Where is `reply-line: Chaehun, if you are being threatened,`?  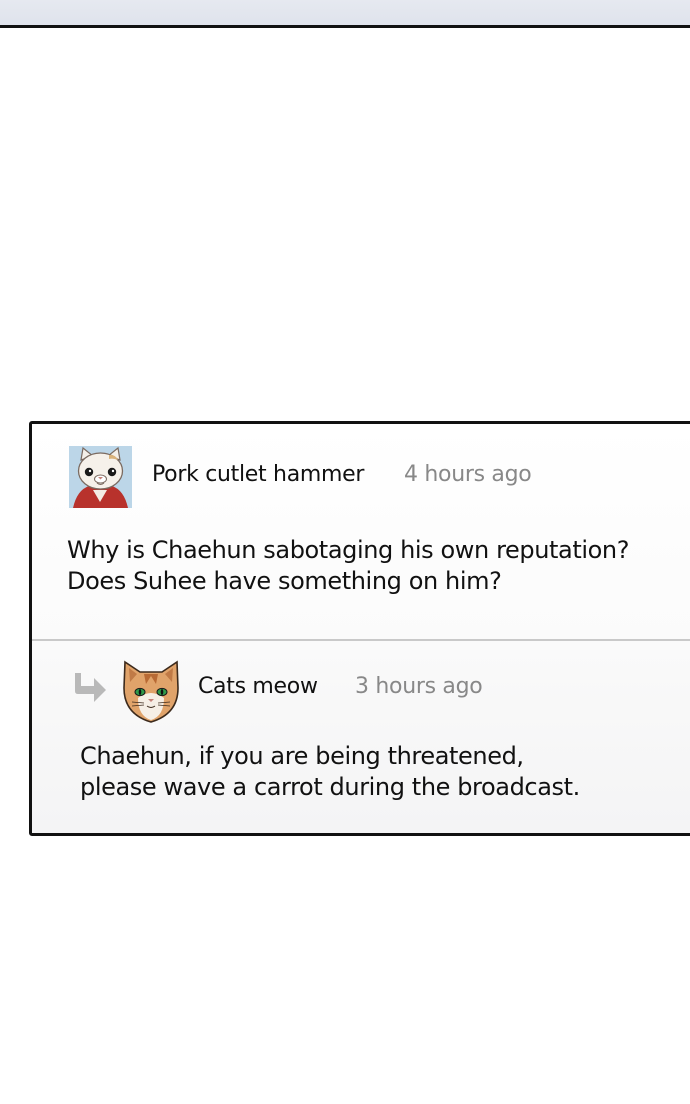
reply-line: Chaehun, if you are being threatened, is located at coordinates (302, 756).